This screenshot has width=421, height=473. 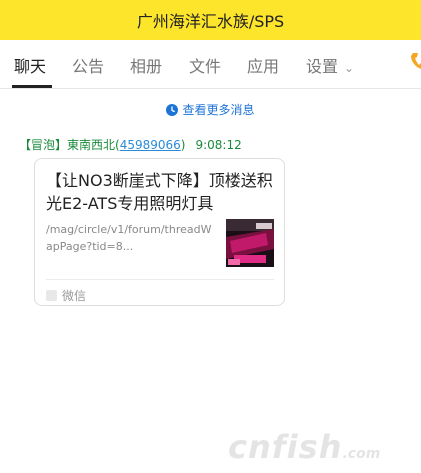 What do you see at coordinates (172, 110) in the screenshot?
I see `clock-icon` at bounding box center [172, 110].